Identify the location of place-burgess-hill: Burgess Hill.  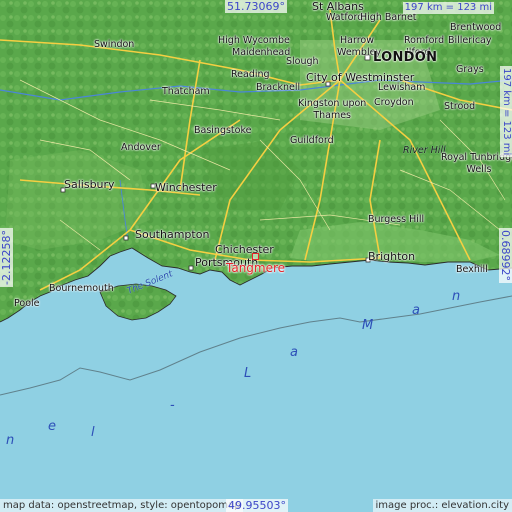
(396, 220).